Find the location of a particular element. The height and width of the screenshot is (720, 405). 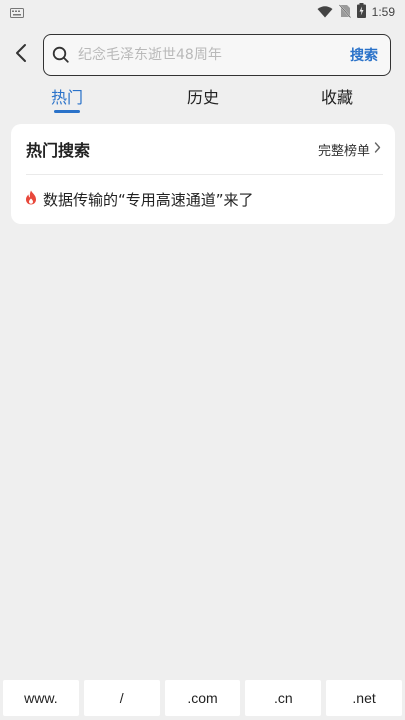

hot-search-title: 热门搜索 is located at coordinates (58, 150).